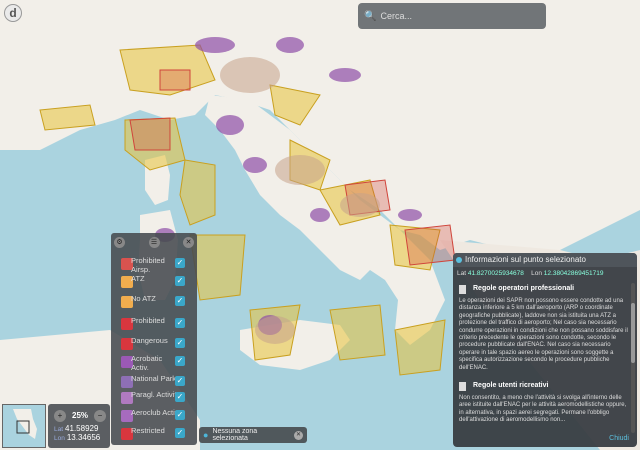  I want to click on location-pin-icon: ●, so click(206, 435).